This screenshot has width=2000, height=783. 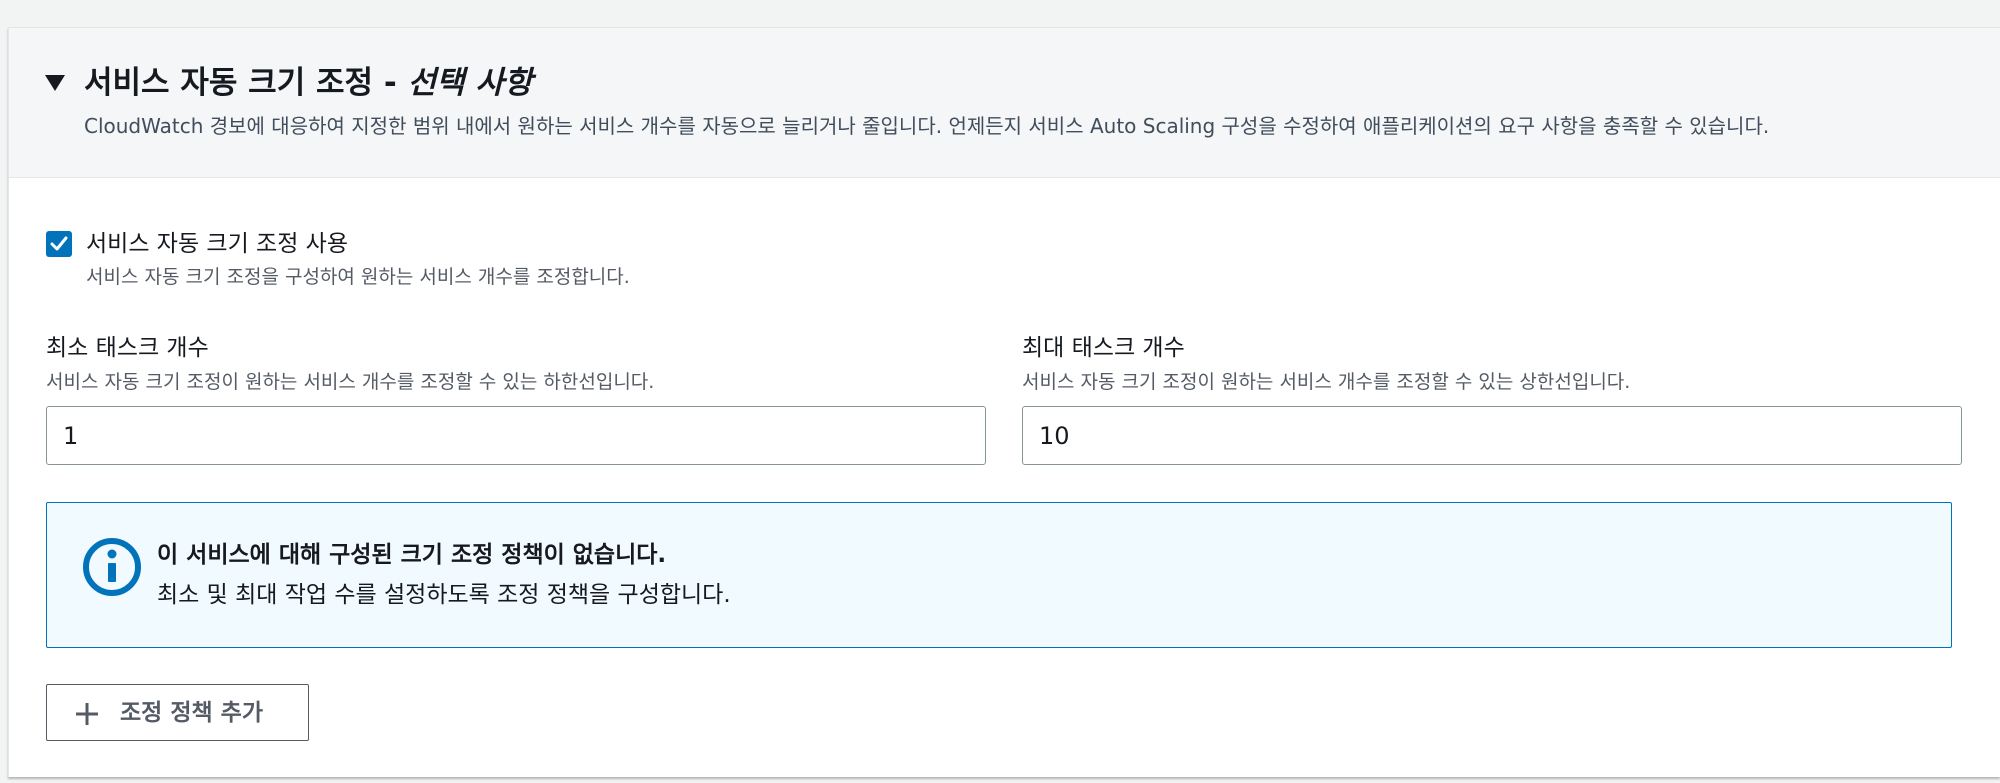 I want to click on info-icon, so click(x=112, y=567).